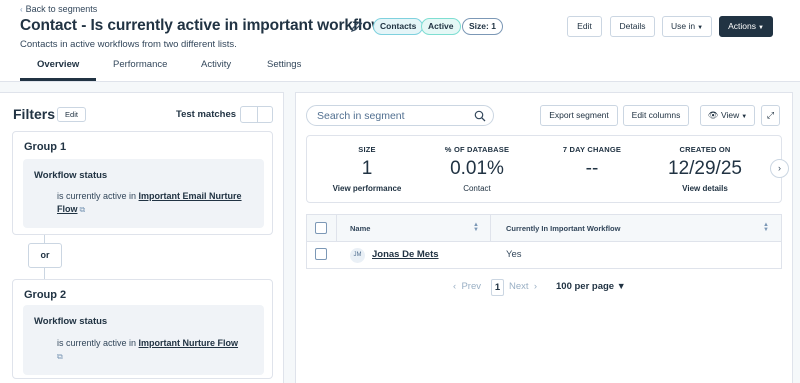 The width and height of the screenshot is (800, 383). What do you see at coordinates (367, 188) in the screenshot?
I see `view-performance-link: View performance` at bounding box center [367, 188].